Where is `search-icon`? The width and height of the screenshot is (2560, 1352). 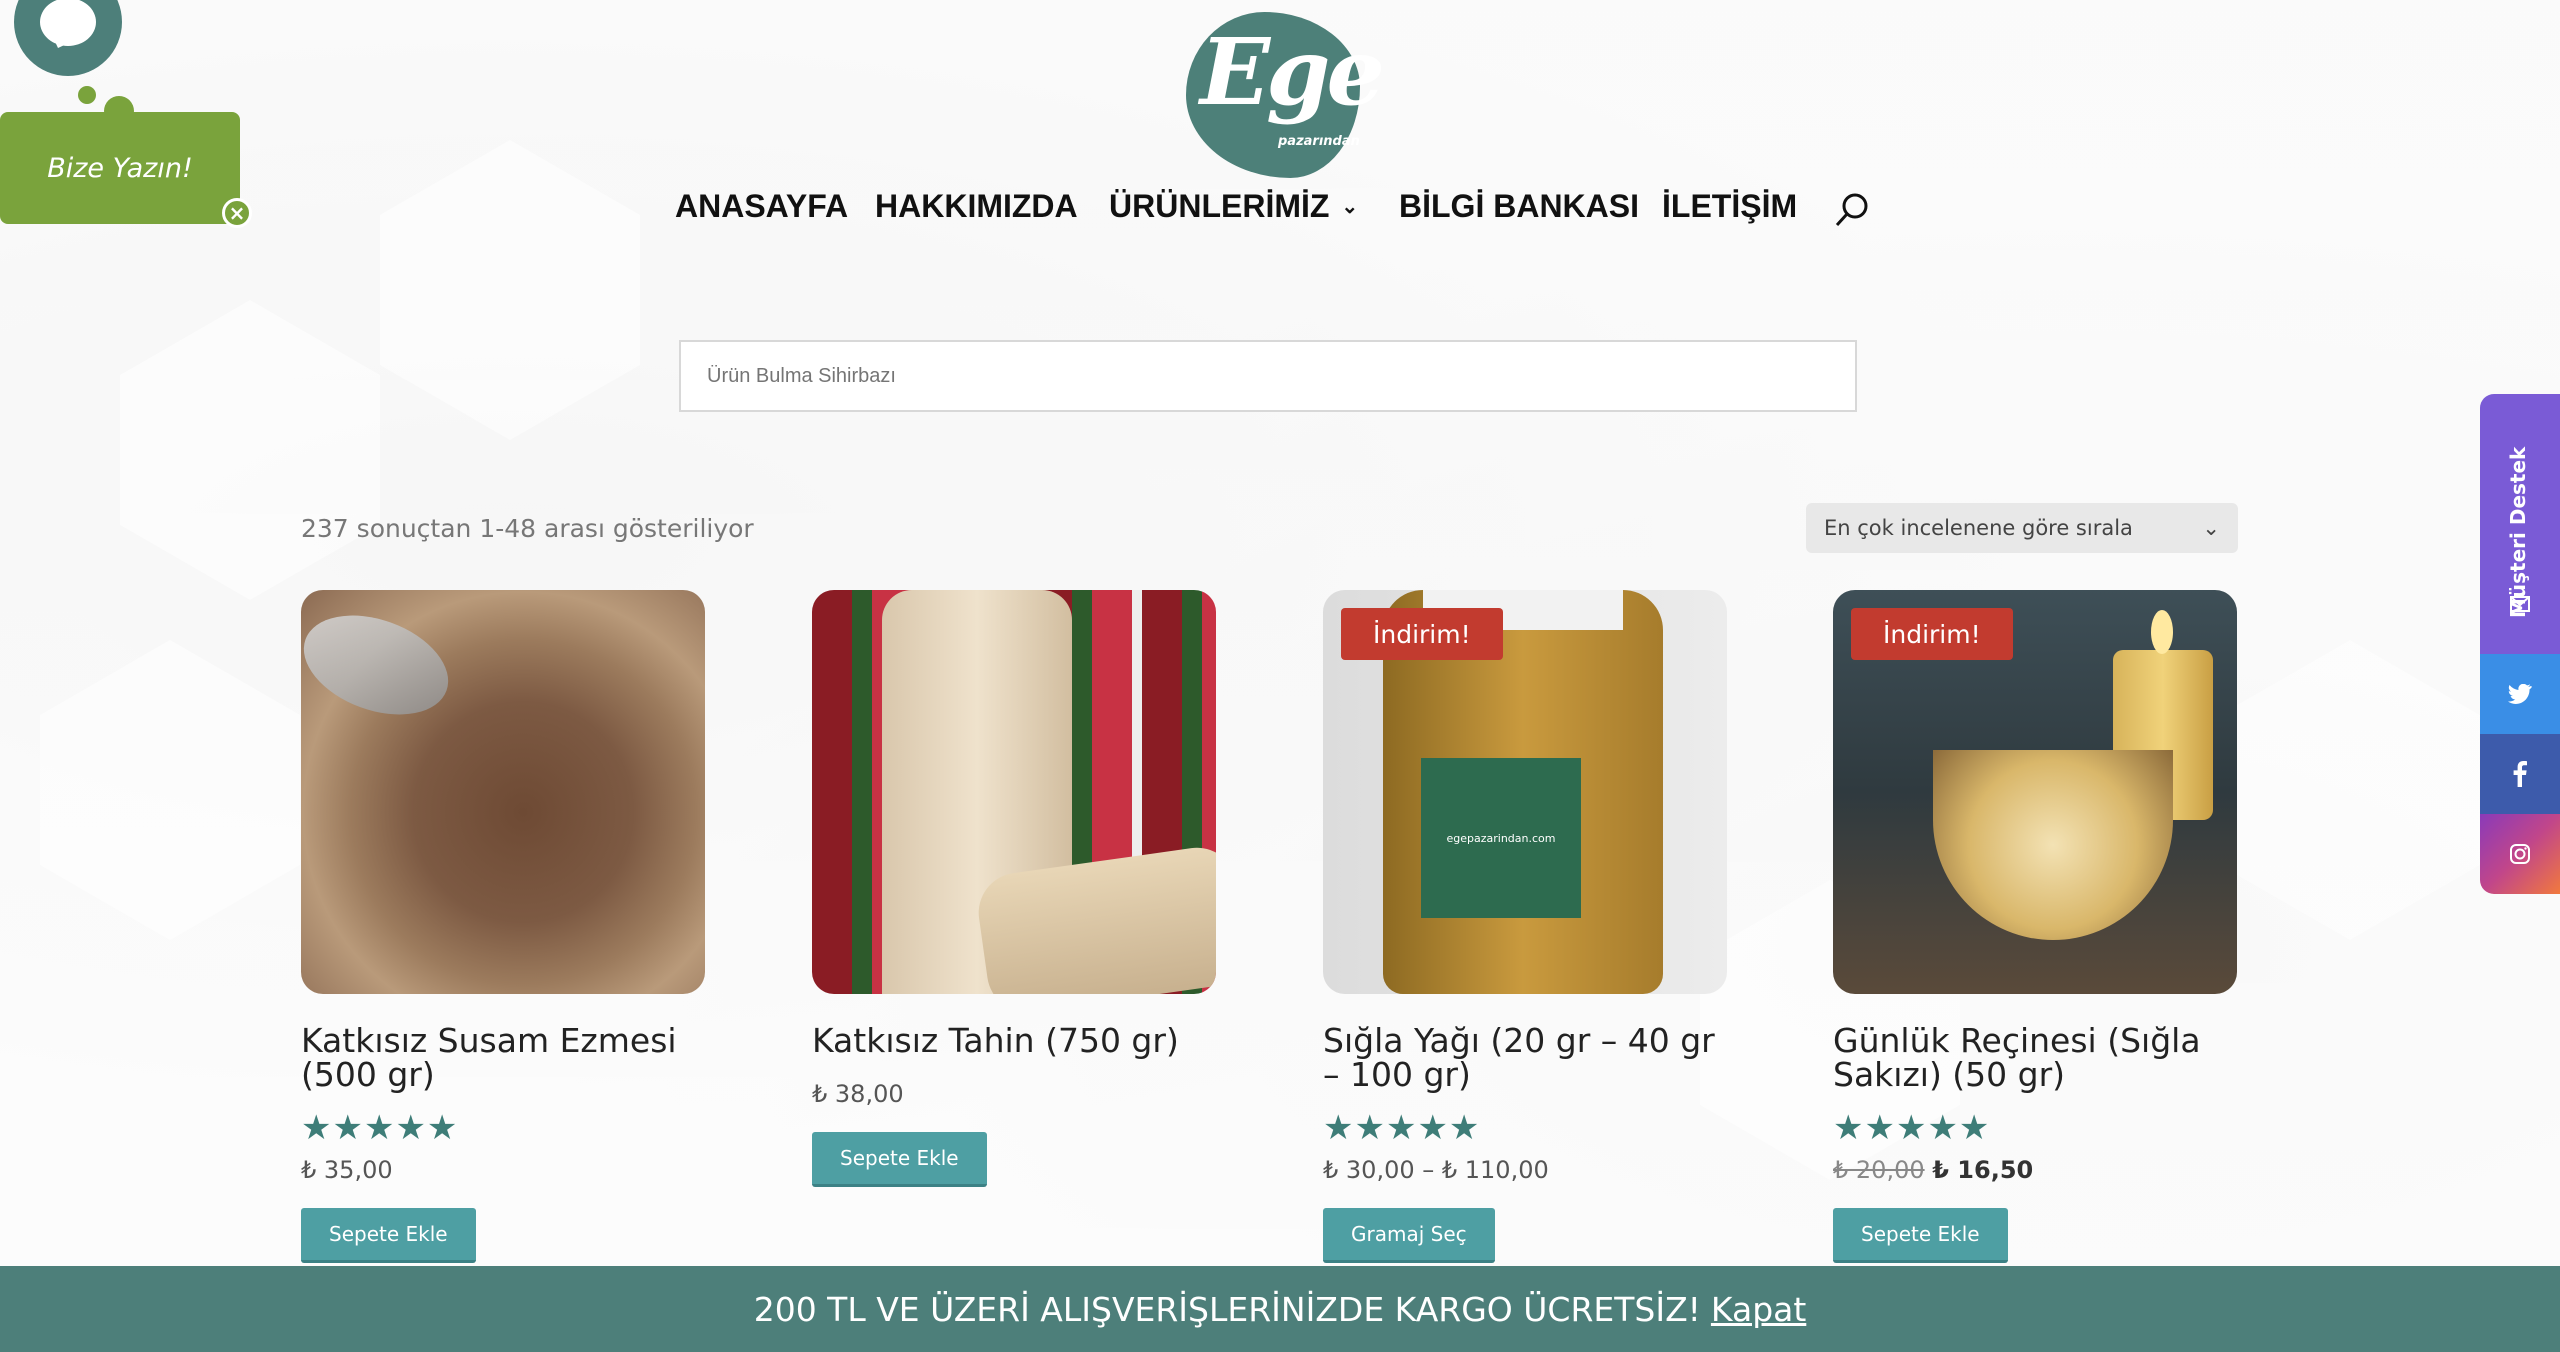 search-icon is located at coordinates (1852, 210).